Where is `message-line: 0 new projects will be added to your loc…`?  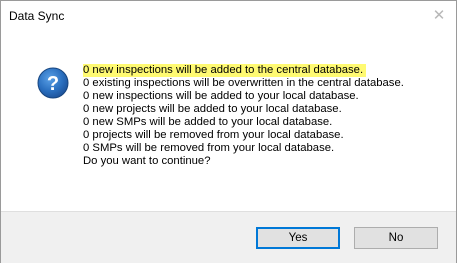
message-line: 0 new projects will be added to your loc… is located at coordinates (212, 109).